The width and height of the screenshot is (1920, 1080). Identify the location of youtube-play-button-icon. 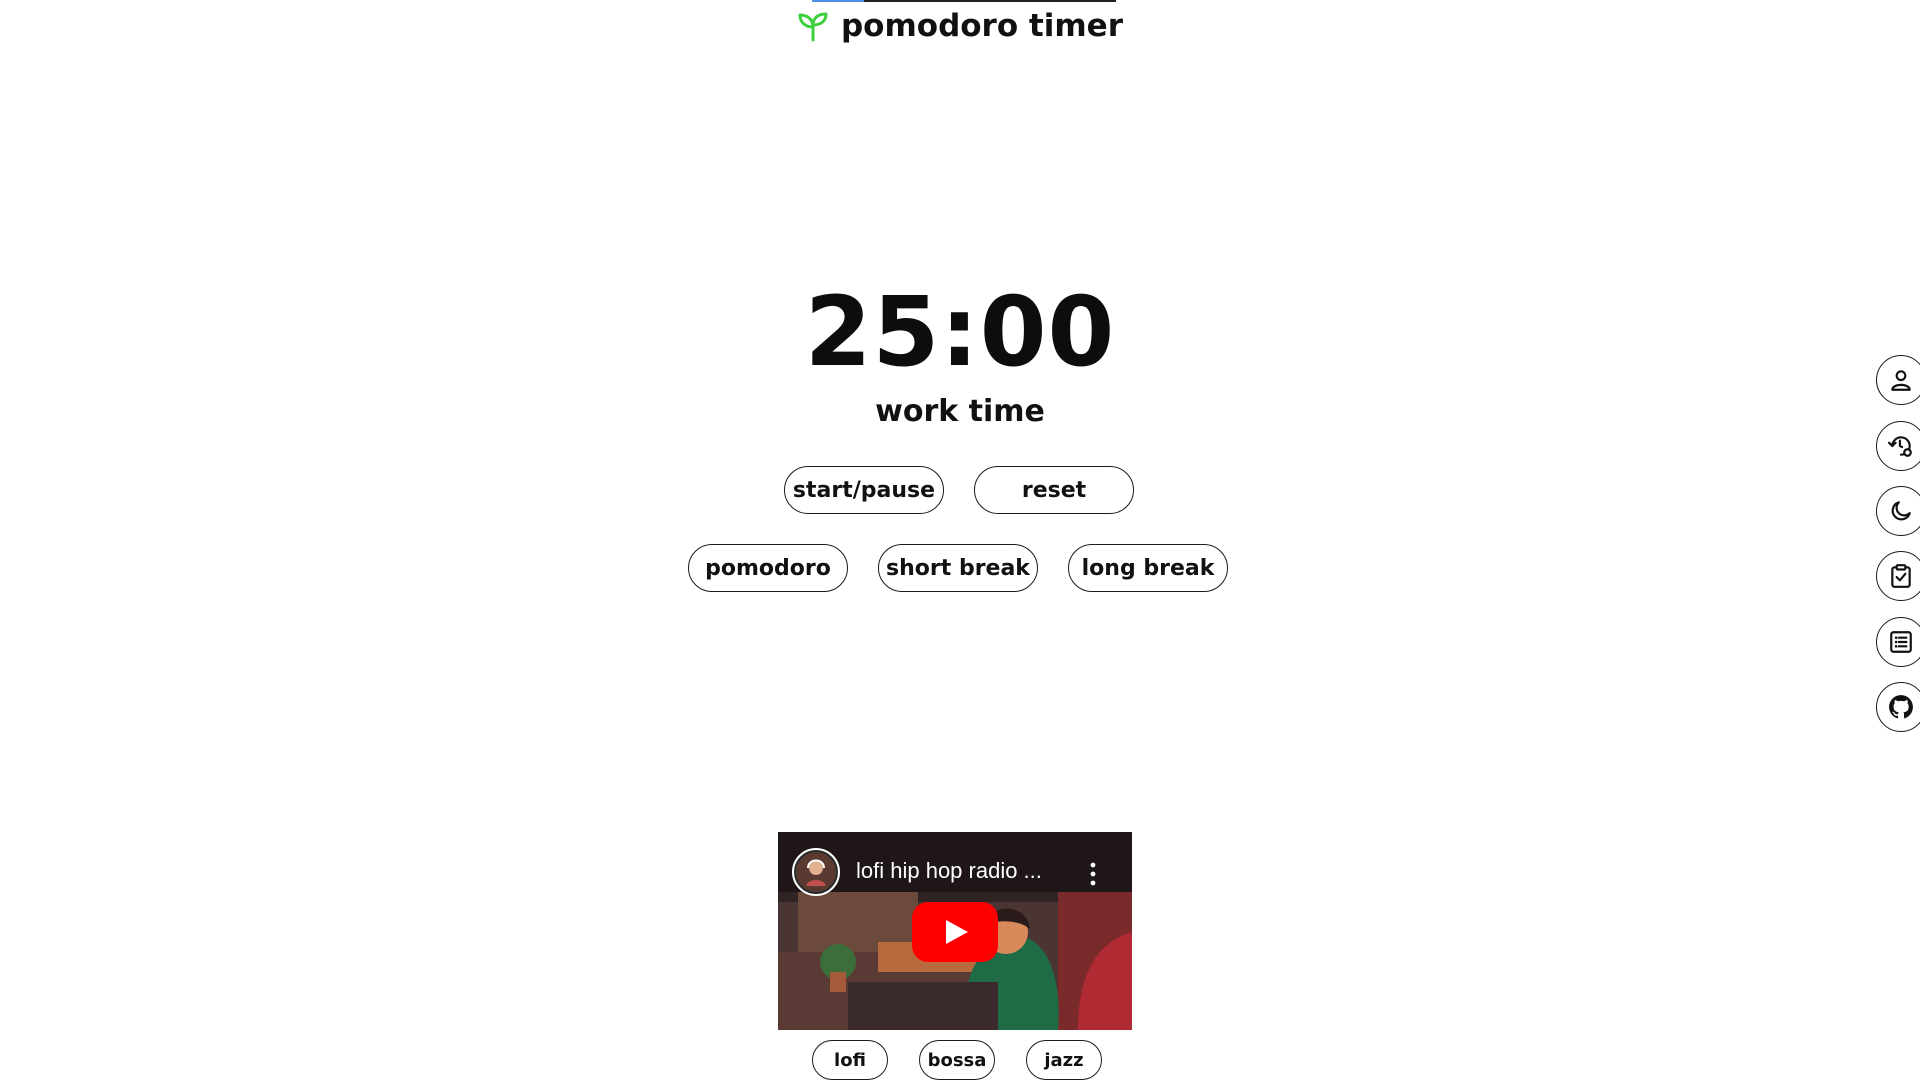
(955, 932).